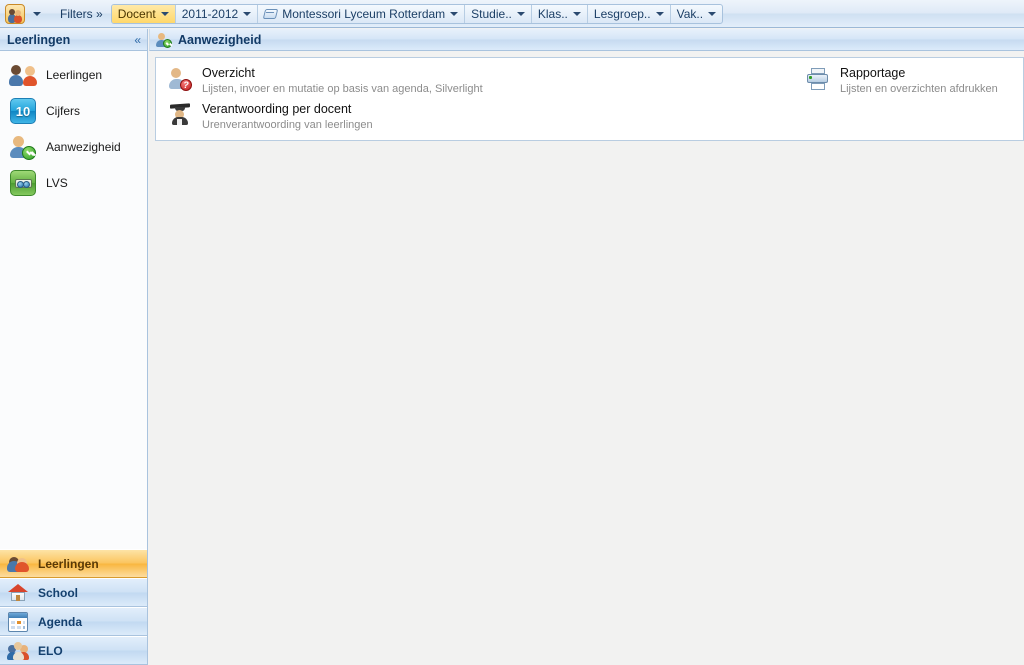 The image size is (1024, 665). I want to click on page-title: Aanwezigheid, so click(220, 39).